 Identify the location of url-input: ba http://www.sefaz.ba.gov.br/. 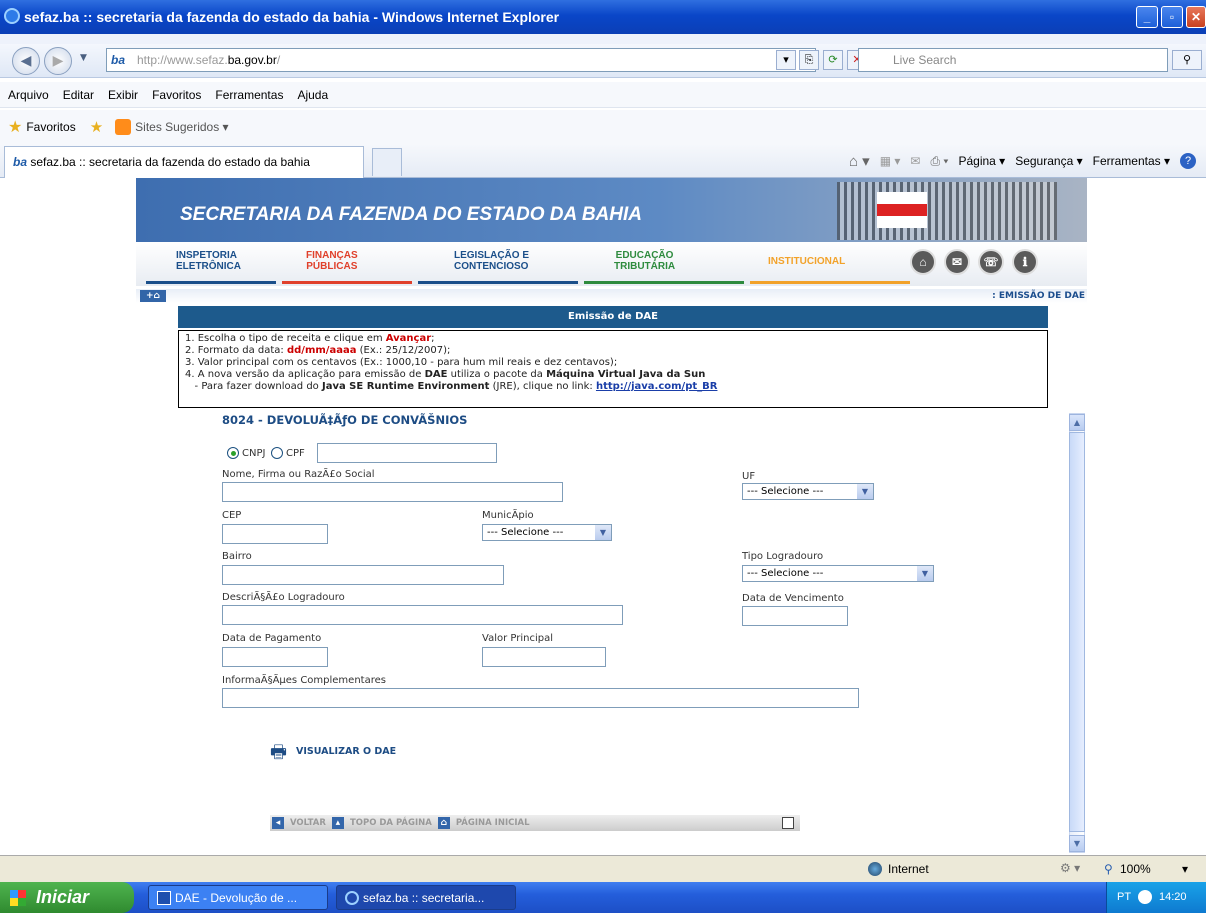
(461, 60).